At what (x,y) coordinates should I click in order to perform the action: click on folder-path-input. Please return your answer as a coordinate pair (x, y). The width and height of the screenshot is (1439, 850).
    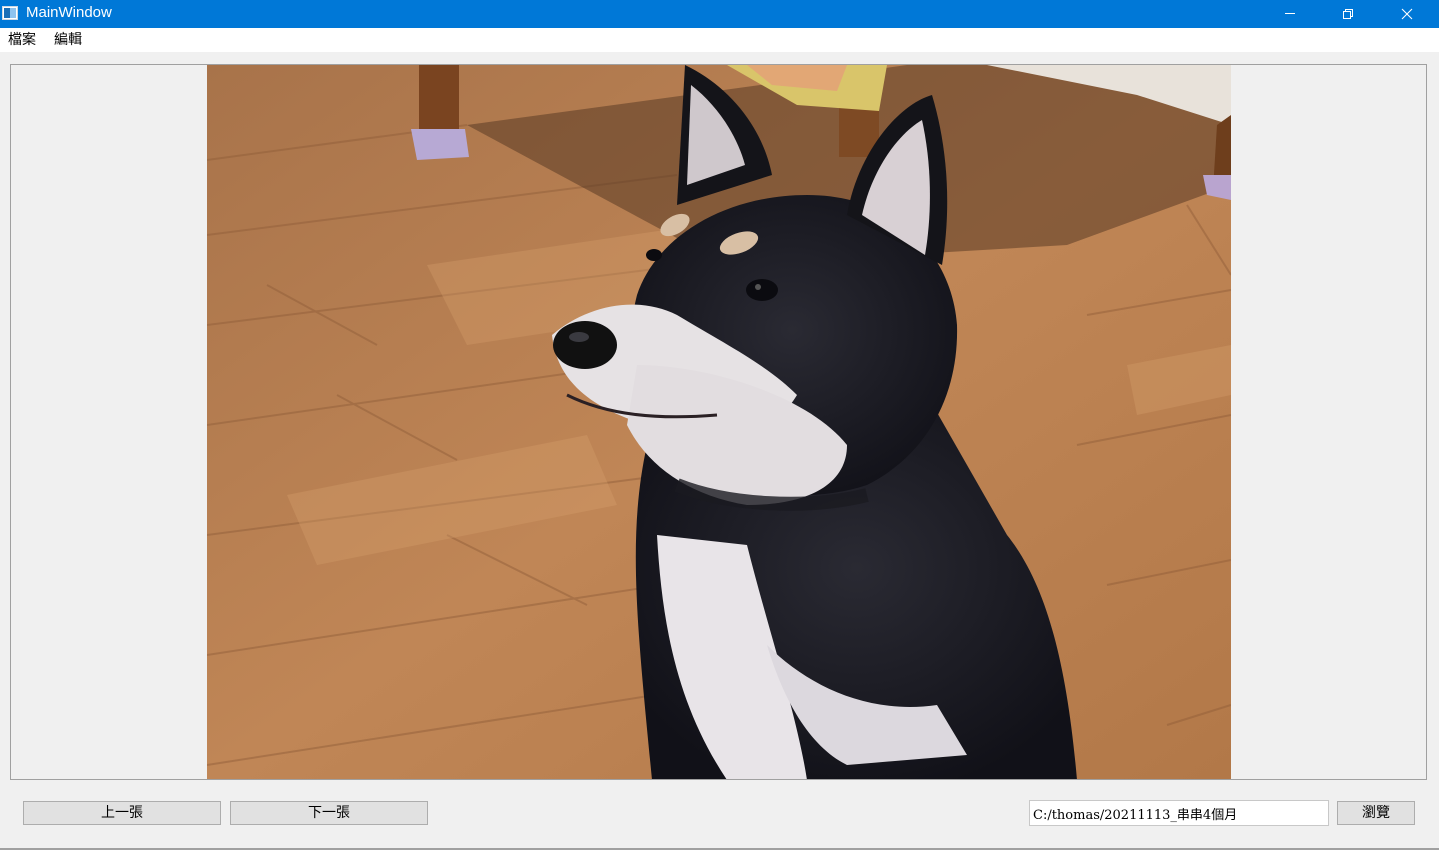
    Looking at the image, I should click on (1179, 813).